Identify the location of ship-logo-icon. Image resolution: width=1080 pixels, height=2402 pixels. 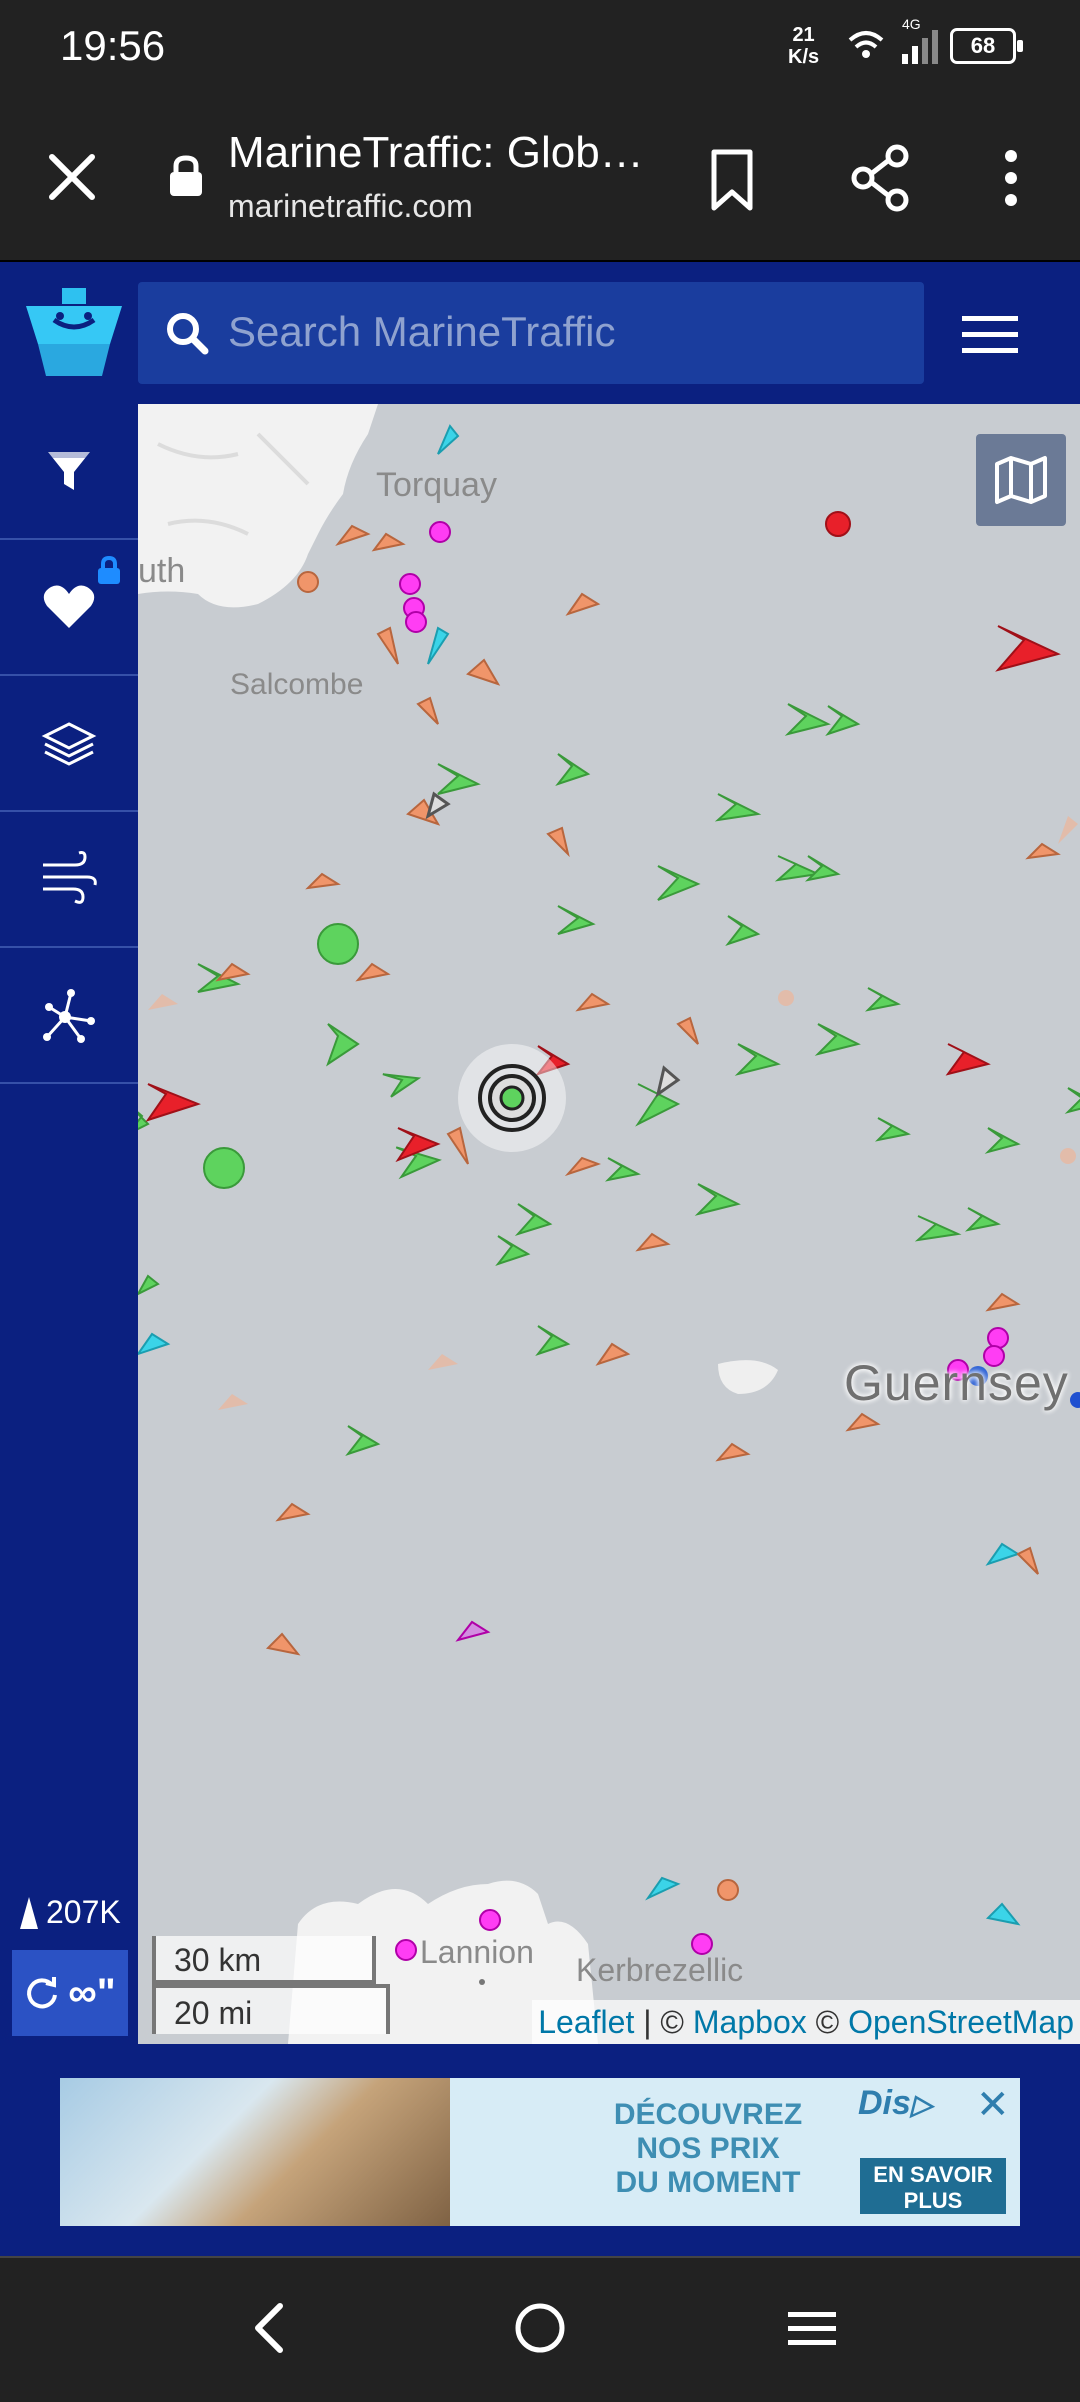
(74, 332).